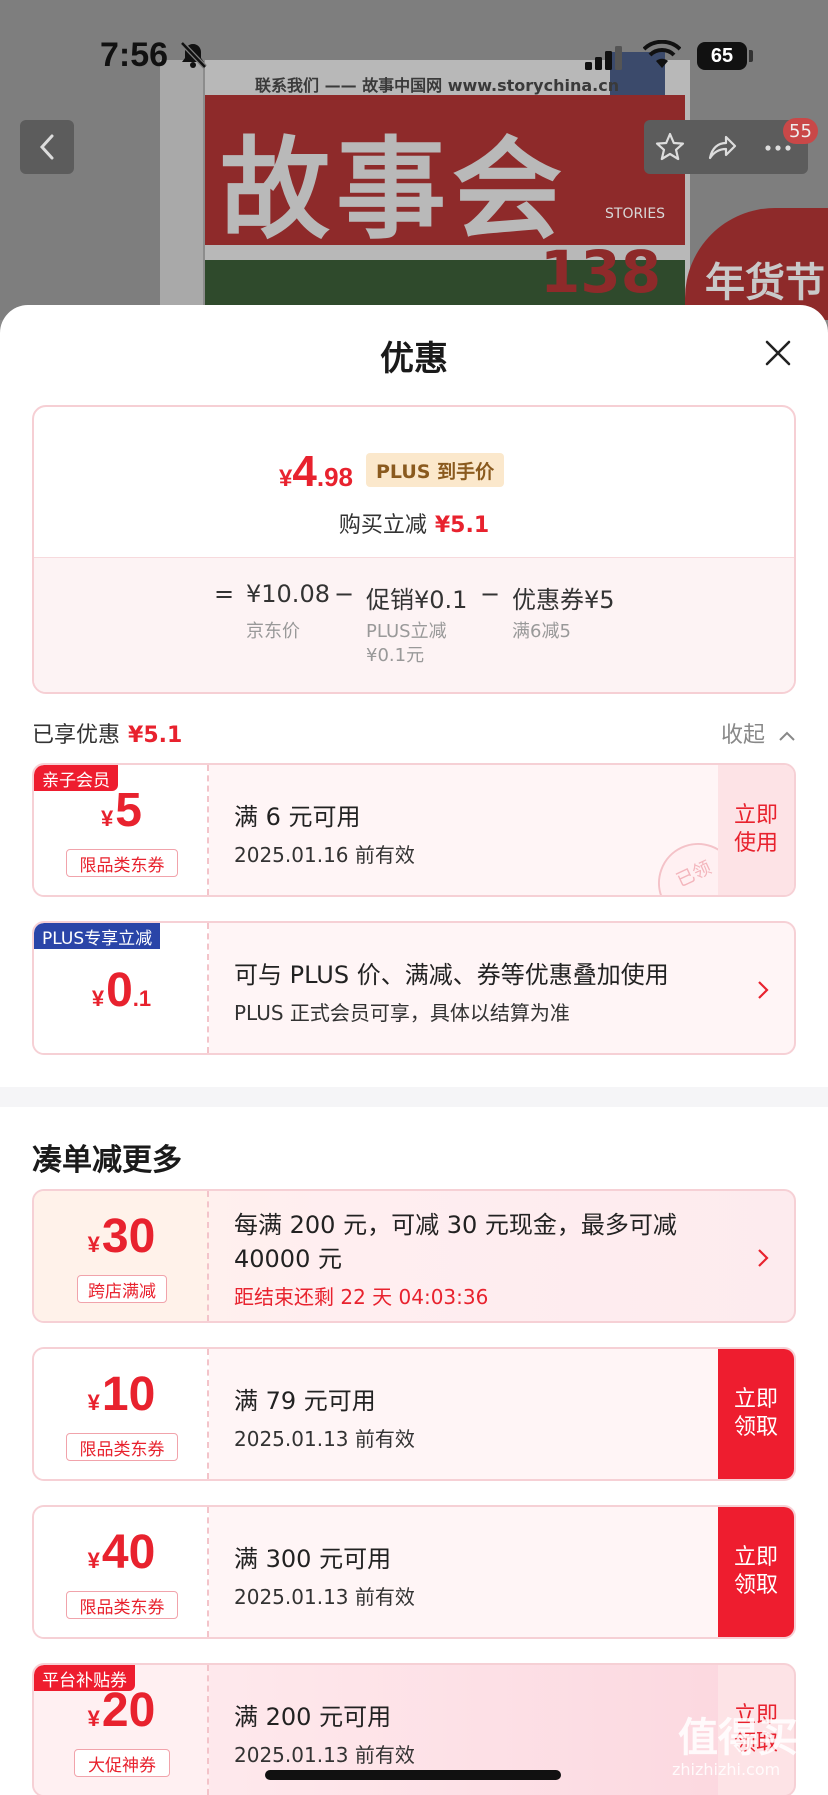 Image resolution: width=828 pixels, height=1795 pixels. What do you see at coordinates (142, 998) in the screenshot?
I see `coupon-decimal: .1` at bounding box center [142, 998].